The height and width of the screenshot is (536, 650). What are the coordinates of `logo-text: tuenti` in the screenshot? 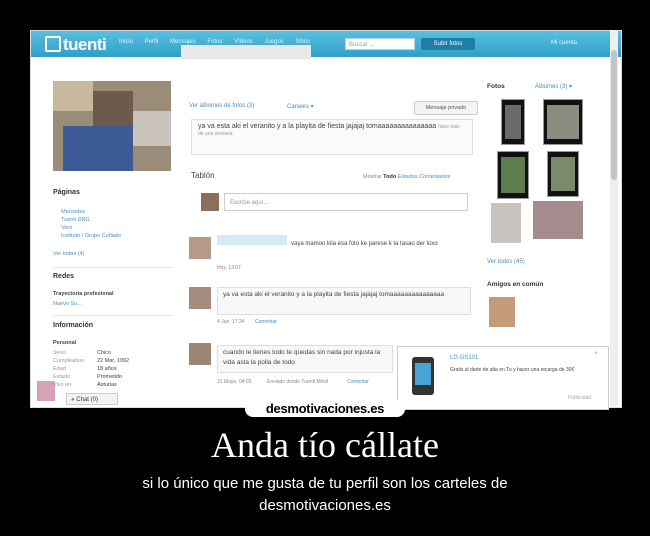 It's located at (85, 44).